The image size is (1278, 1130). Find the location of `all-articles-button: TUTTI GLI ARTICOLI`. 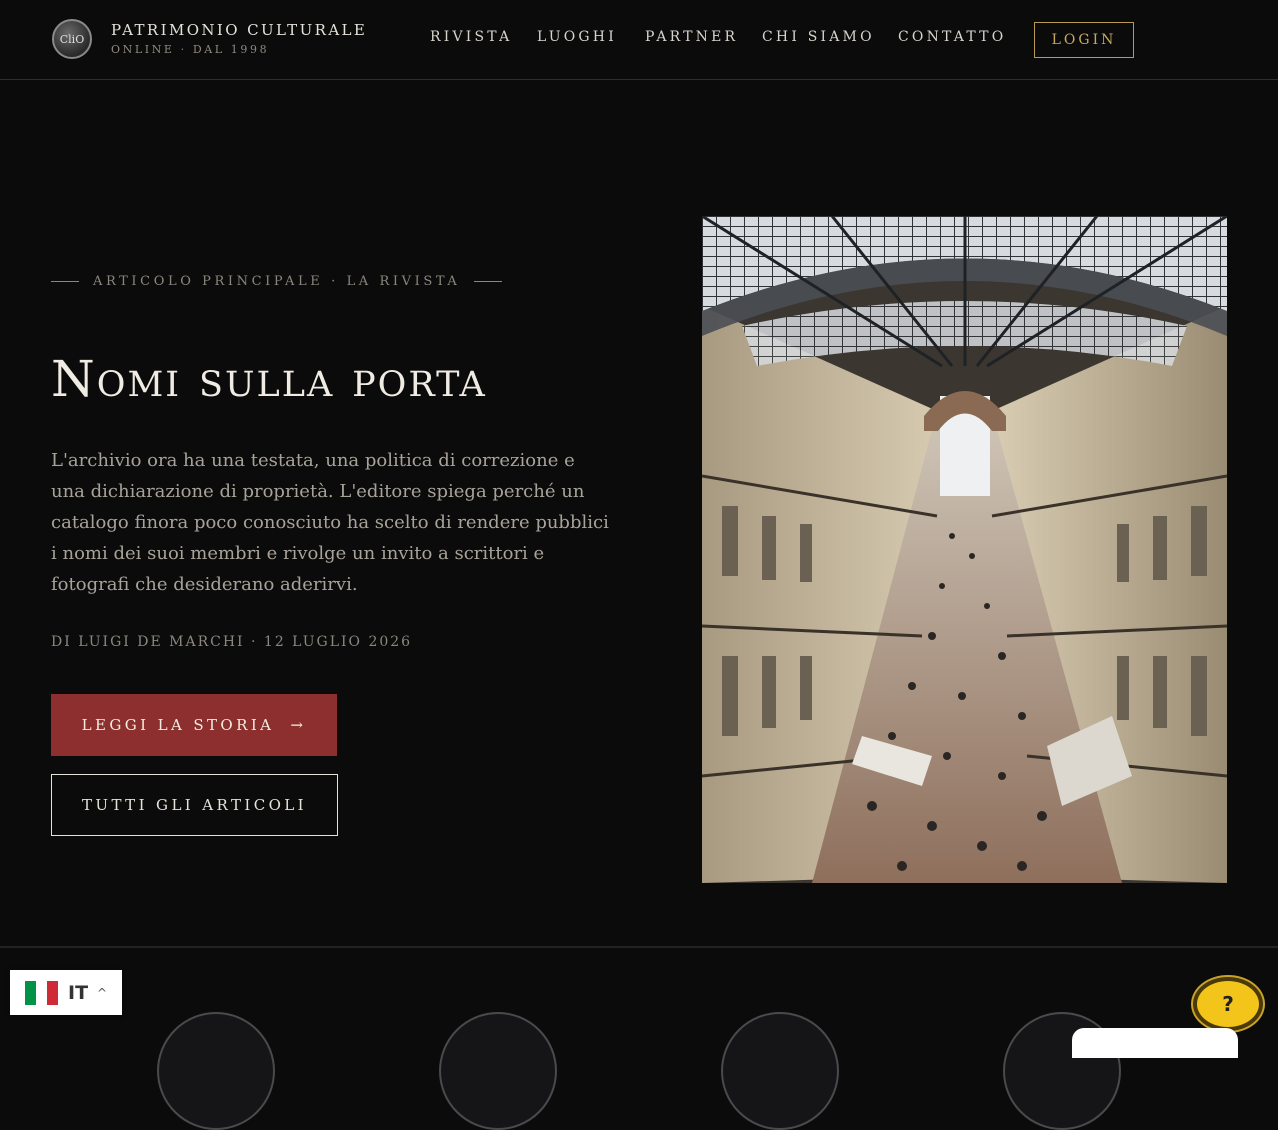

all-articles-button: TUTTI GLI ARTICOLI is located at coordinates (194, 805).